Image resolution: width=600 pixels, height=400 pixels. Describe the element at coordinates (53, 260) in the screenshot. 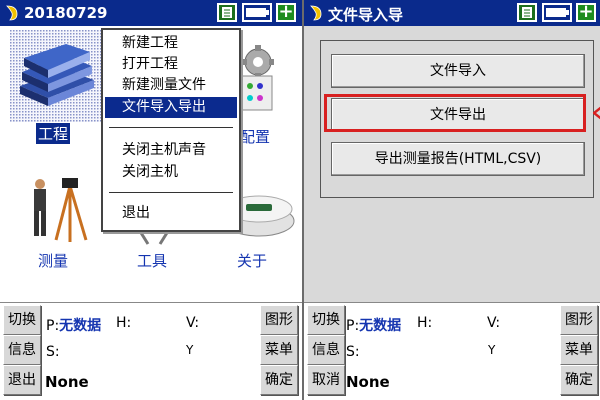

I see `survey-app-label: 测量` at that location.